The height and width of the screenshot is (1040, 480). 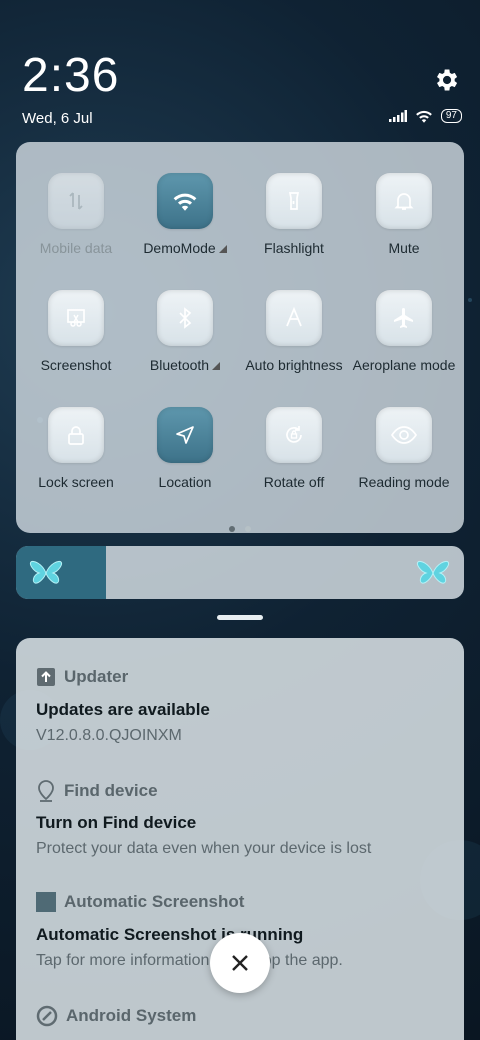 I want to click on tile-mobile-data: Mobile data, so click(x=76, y=214).